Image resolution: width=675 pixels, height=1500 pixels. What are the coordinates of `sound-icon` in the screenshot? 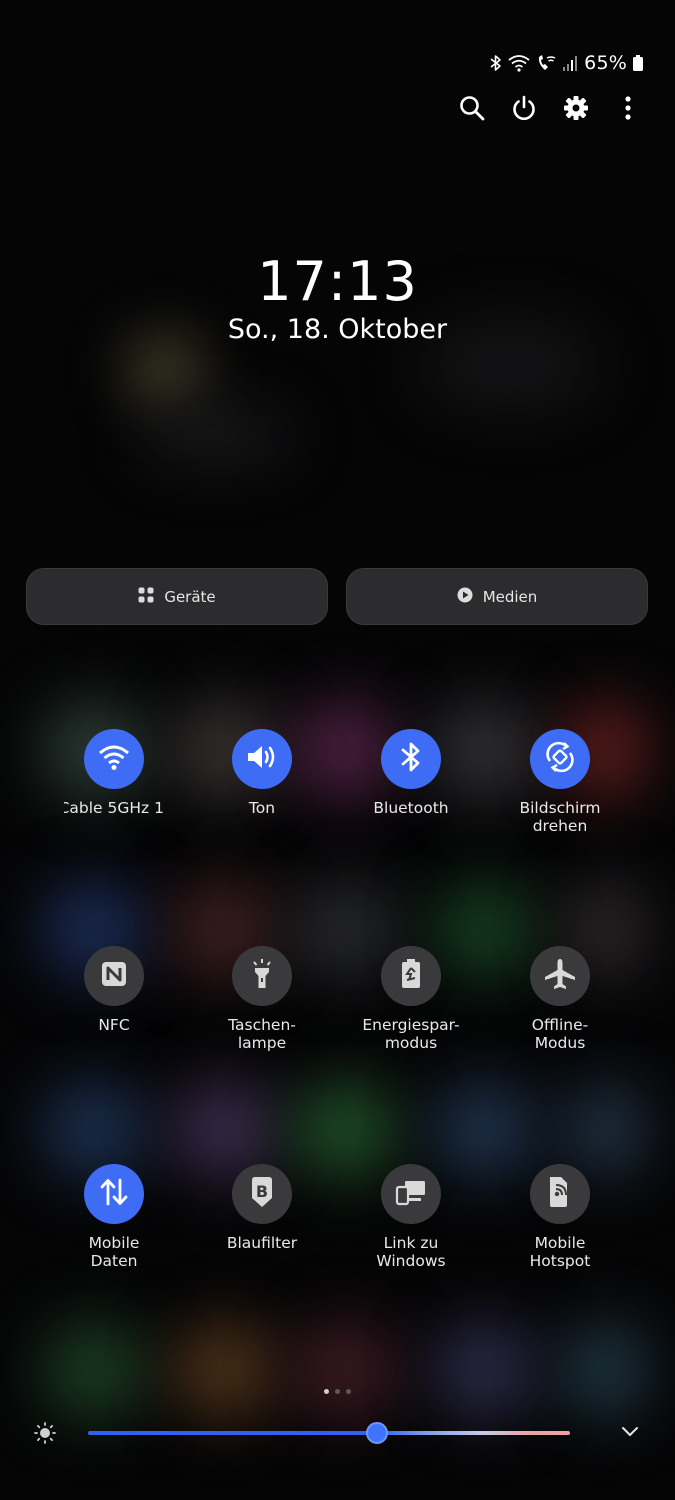 It's located at (262, 759).